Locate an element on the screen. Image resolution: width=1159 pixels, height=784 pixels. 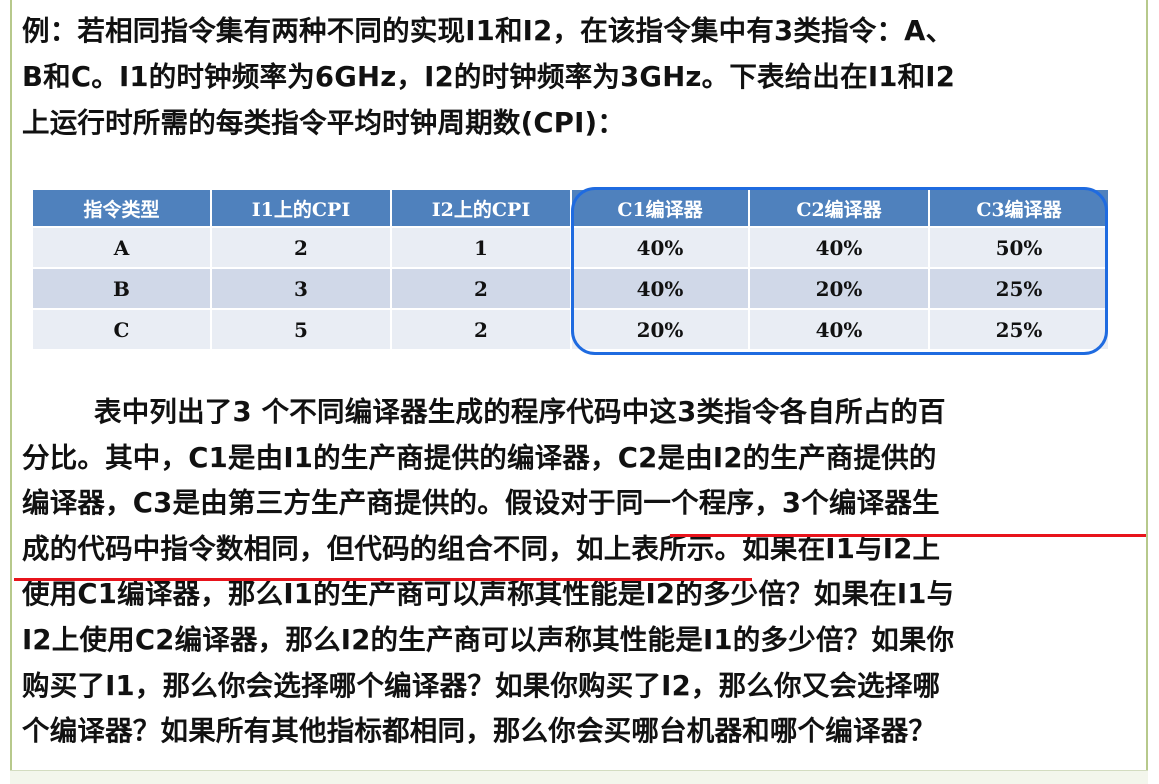
table-cell: C is located at coordinates (122, 328).